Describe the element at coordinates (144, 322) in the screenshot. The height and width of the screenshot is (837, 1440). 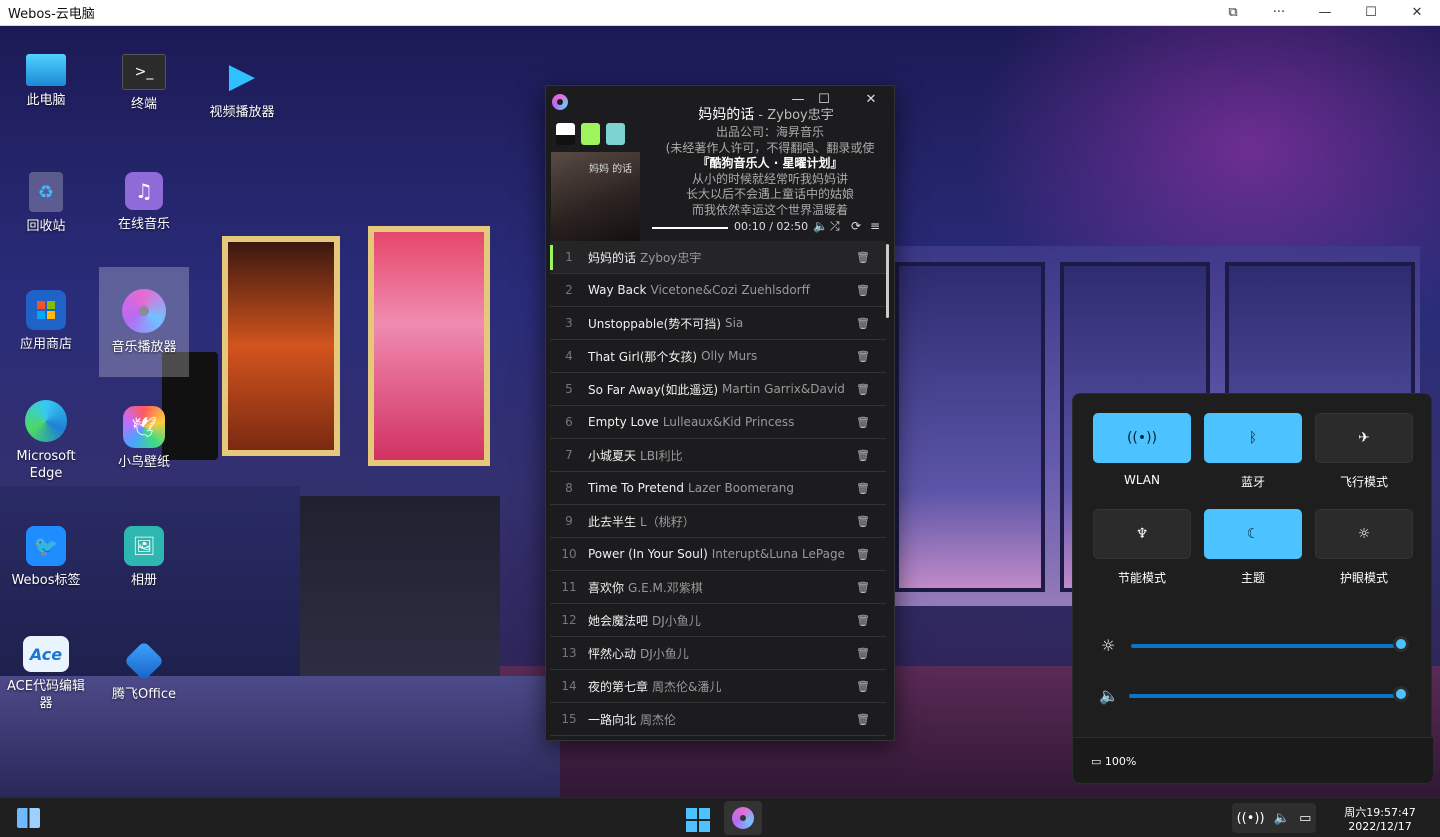
I see `desktop-icon-music-player: 音乐播放器` at that location.